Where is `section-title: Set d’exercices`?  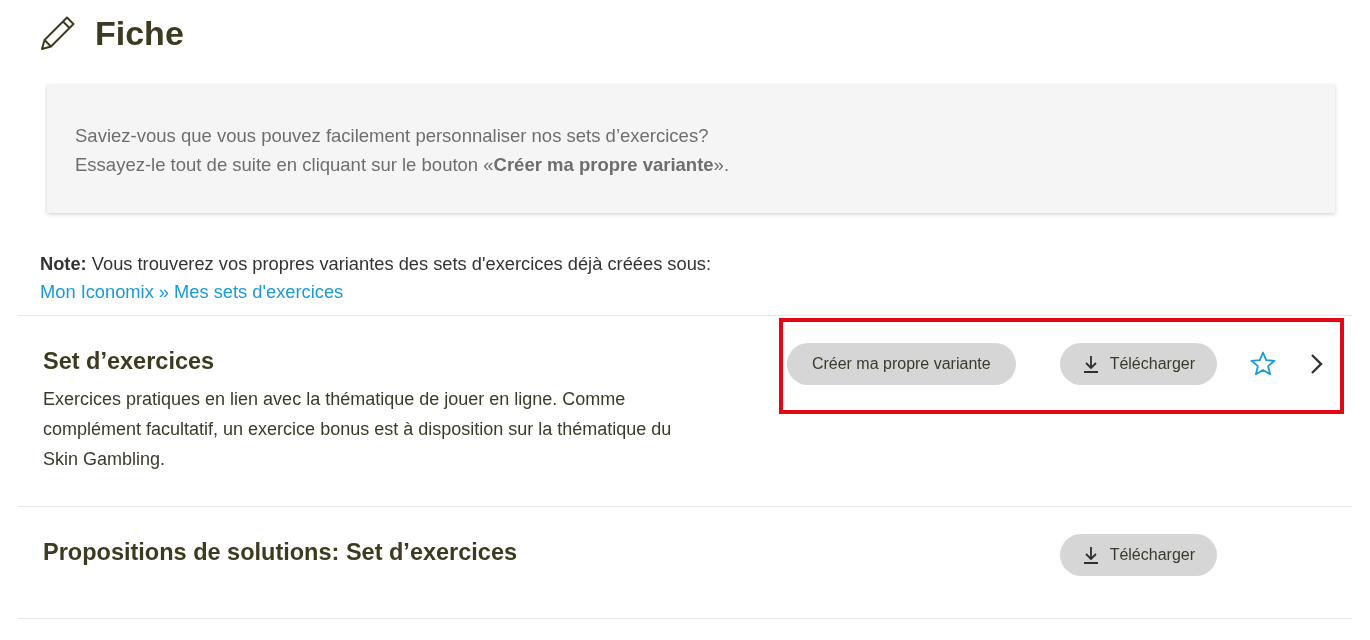 section-title: Set d’exercices is located at coordinates (129, 361).